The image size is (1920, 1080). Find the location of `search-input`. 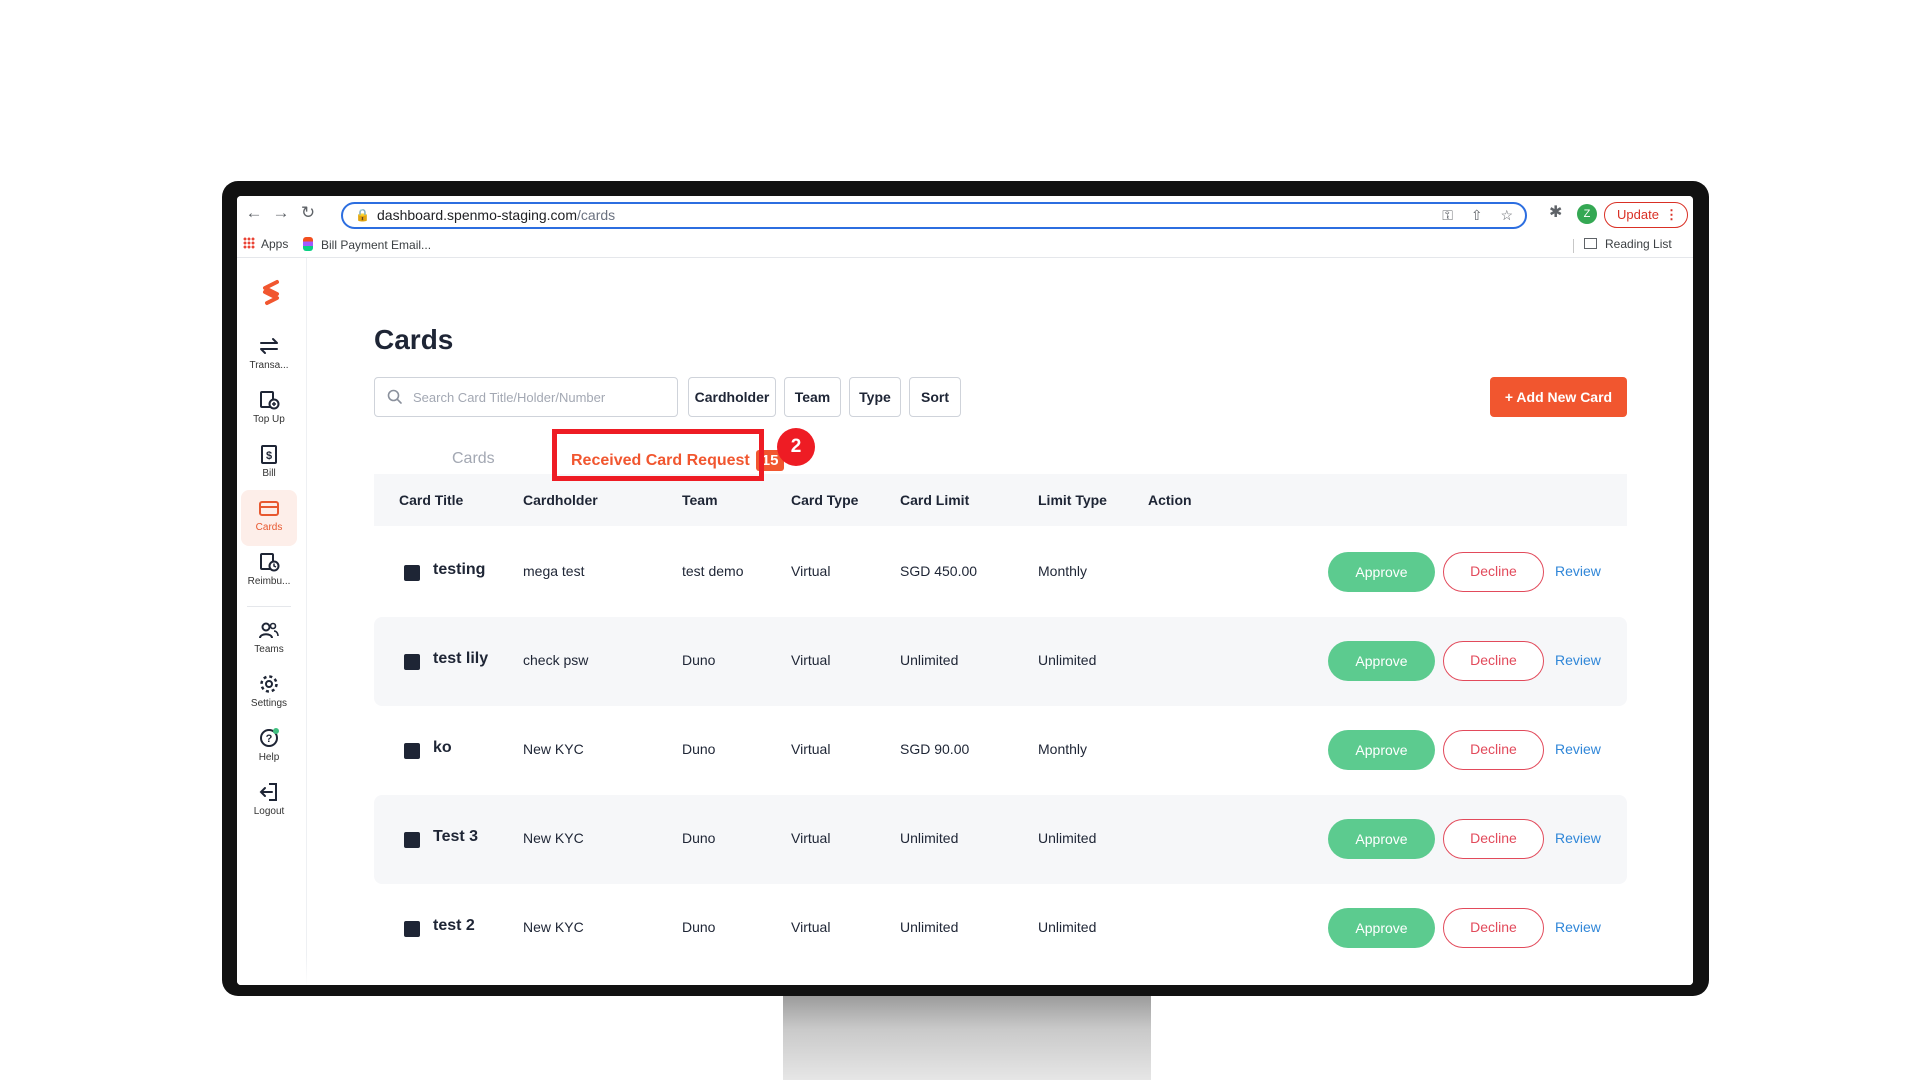

search-input is located at coordinates (538, 397).